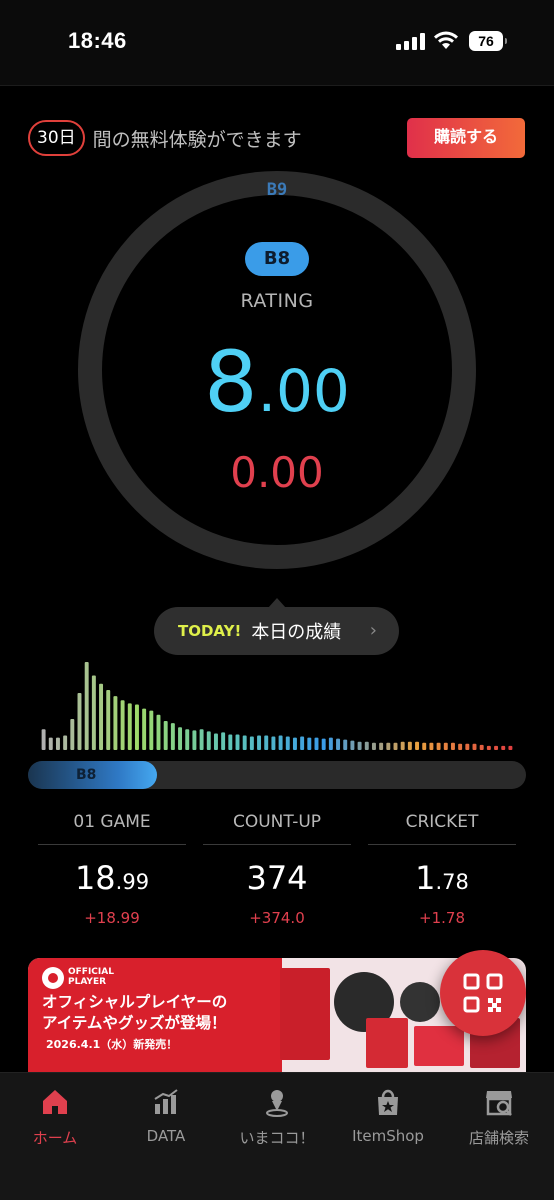 The width and height of the screenshot is (554, 1200). What do you see at coordinates (499, 1117) in the screenshot?
I see `nav-store-search: 店舗検索` at bounding box center [499, 1117].